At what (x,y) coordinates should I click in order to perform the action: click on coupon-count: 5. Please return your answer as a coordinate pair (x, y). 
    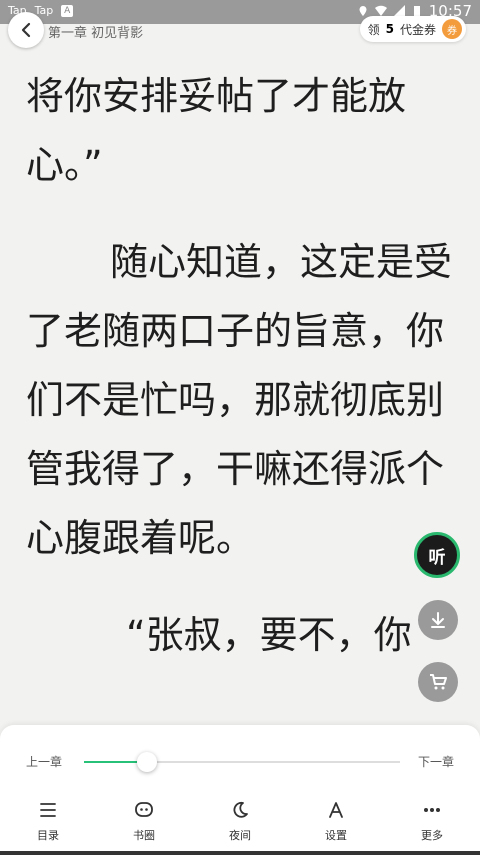
    Looking at the image, I should click on (389, 29).